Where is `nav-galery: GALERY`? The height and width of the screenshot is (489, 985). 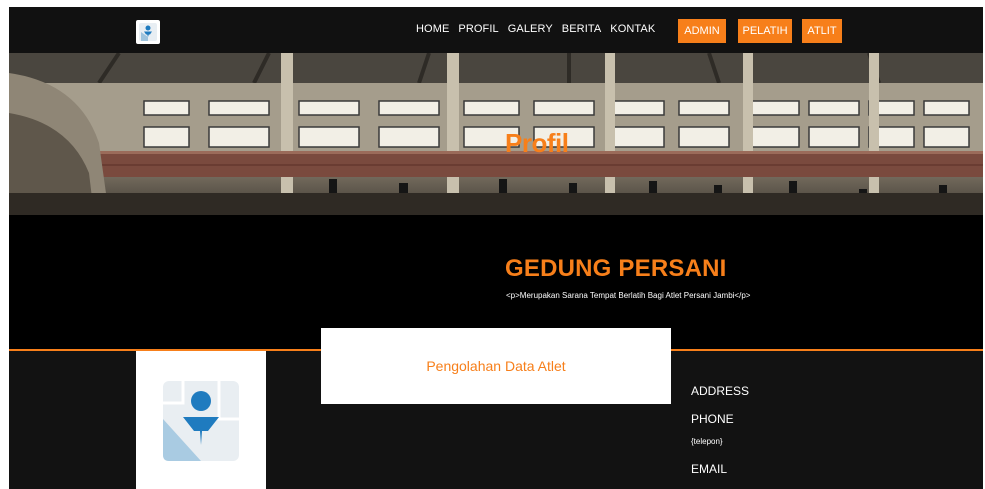
nav-galery: GALERY is located at coordinates (530, 29).